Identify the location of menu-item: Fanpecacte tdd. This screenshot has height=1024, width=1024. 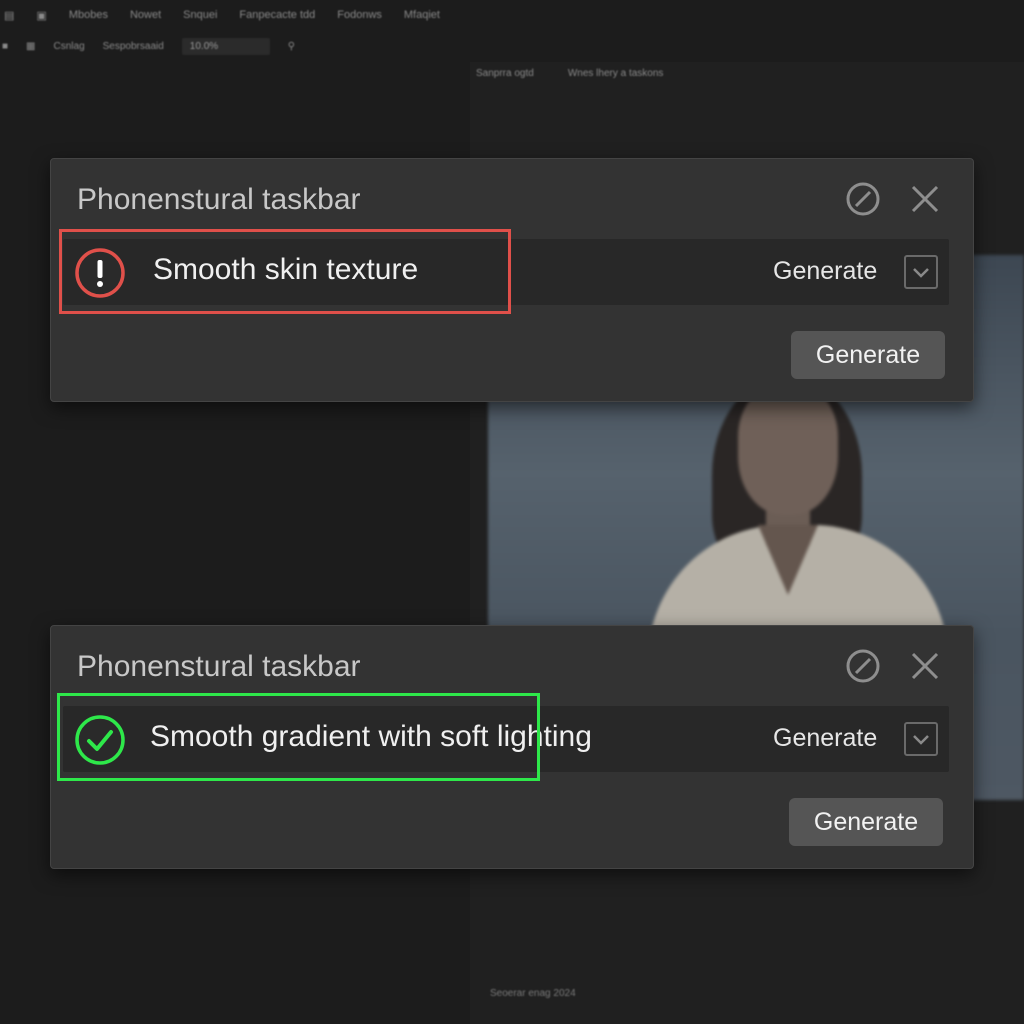
(277, 15).